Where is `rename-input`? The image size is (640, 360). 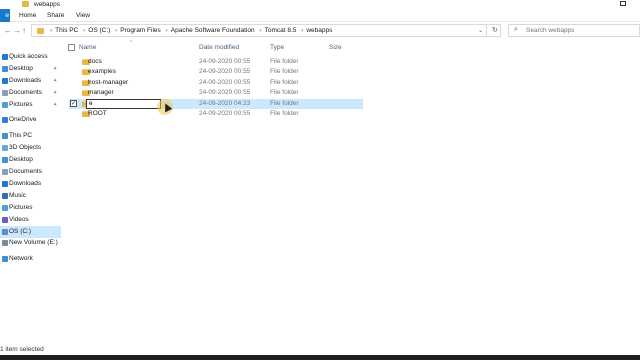
rename-input is located at coordinates (123, 103).